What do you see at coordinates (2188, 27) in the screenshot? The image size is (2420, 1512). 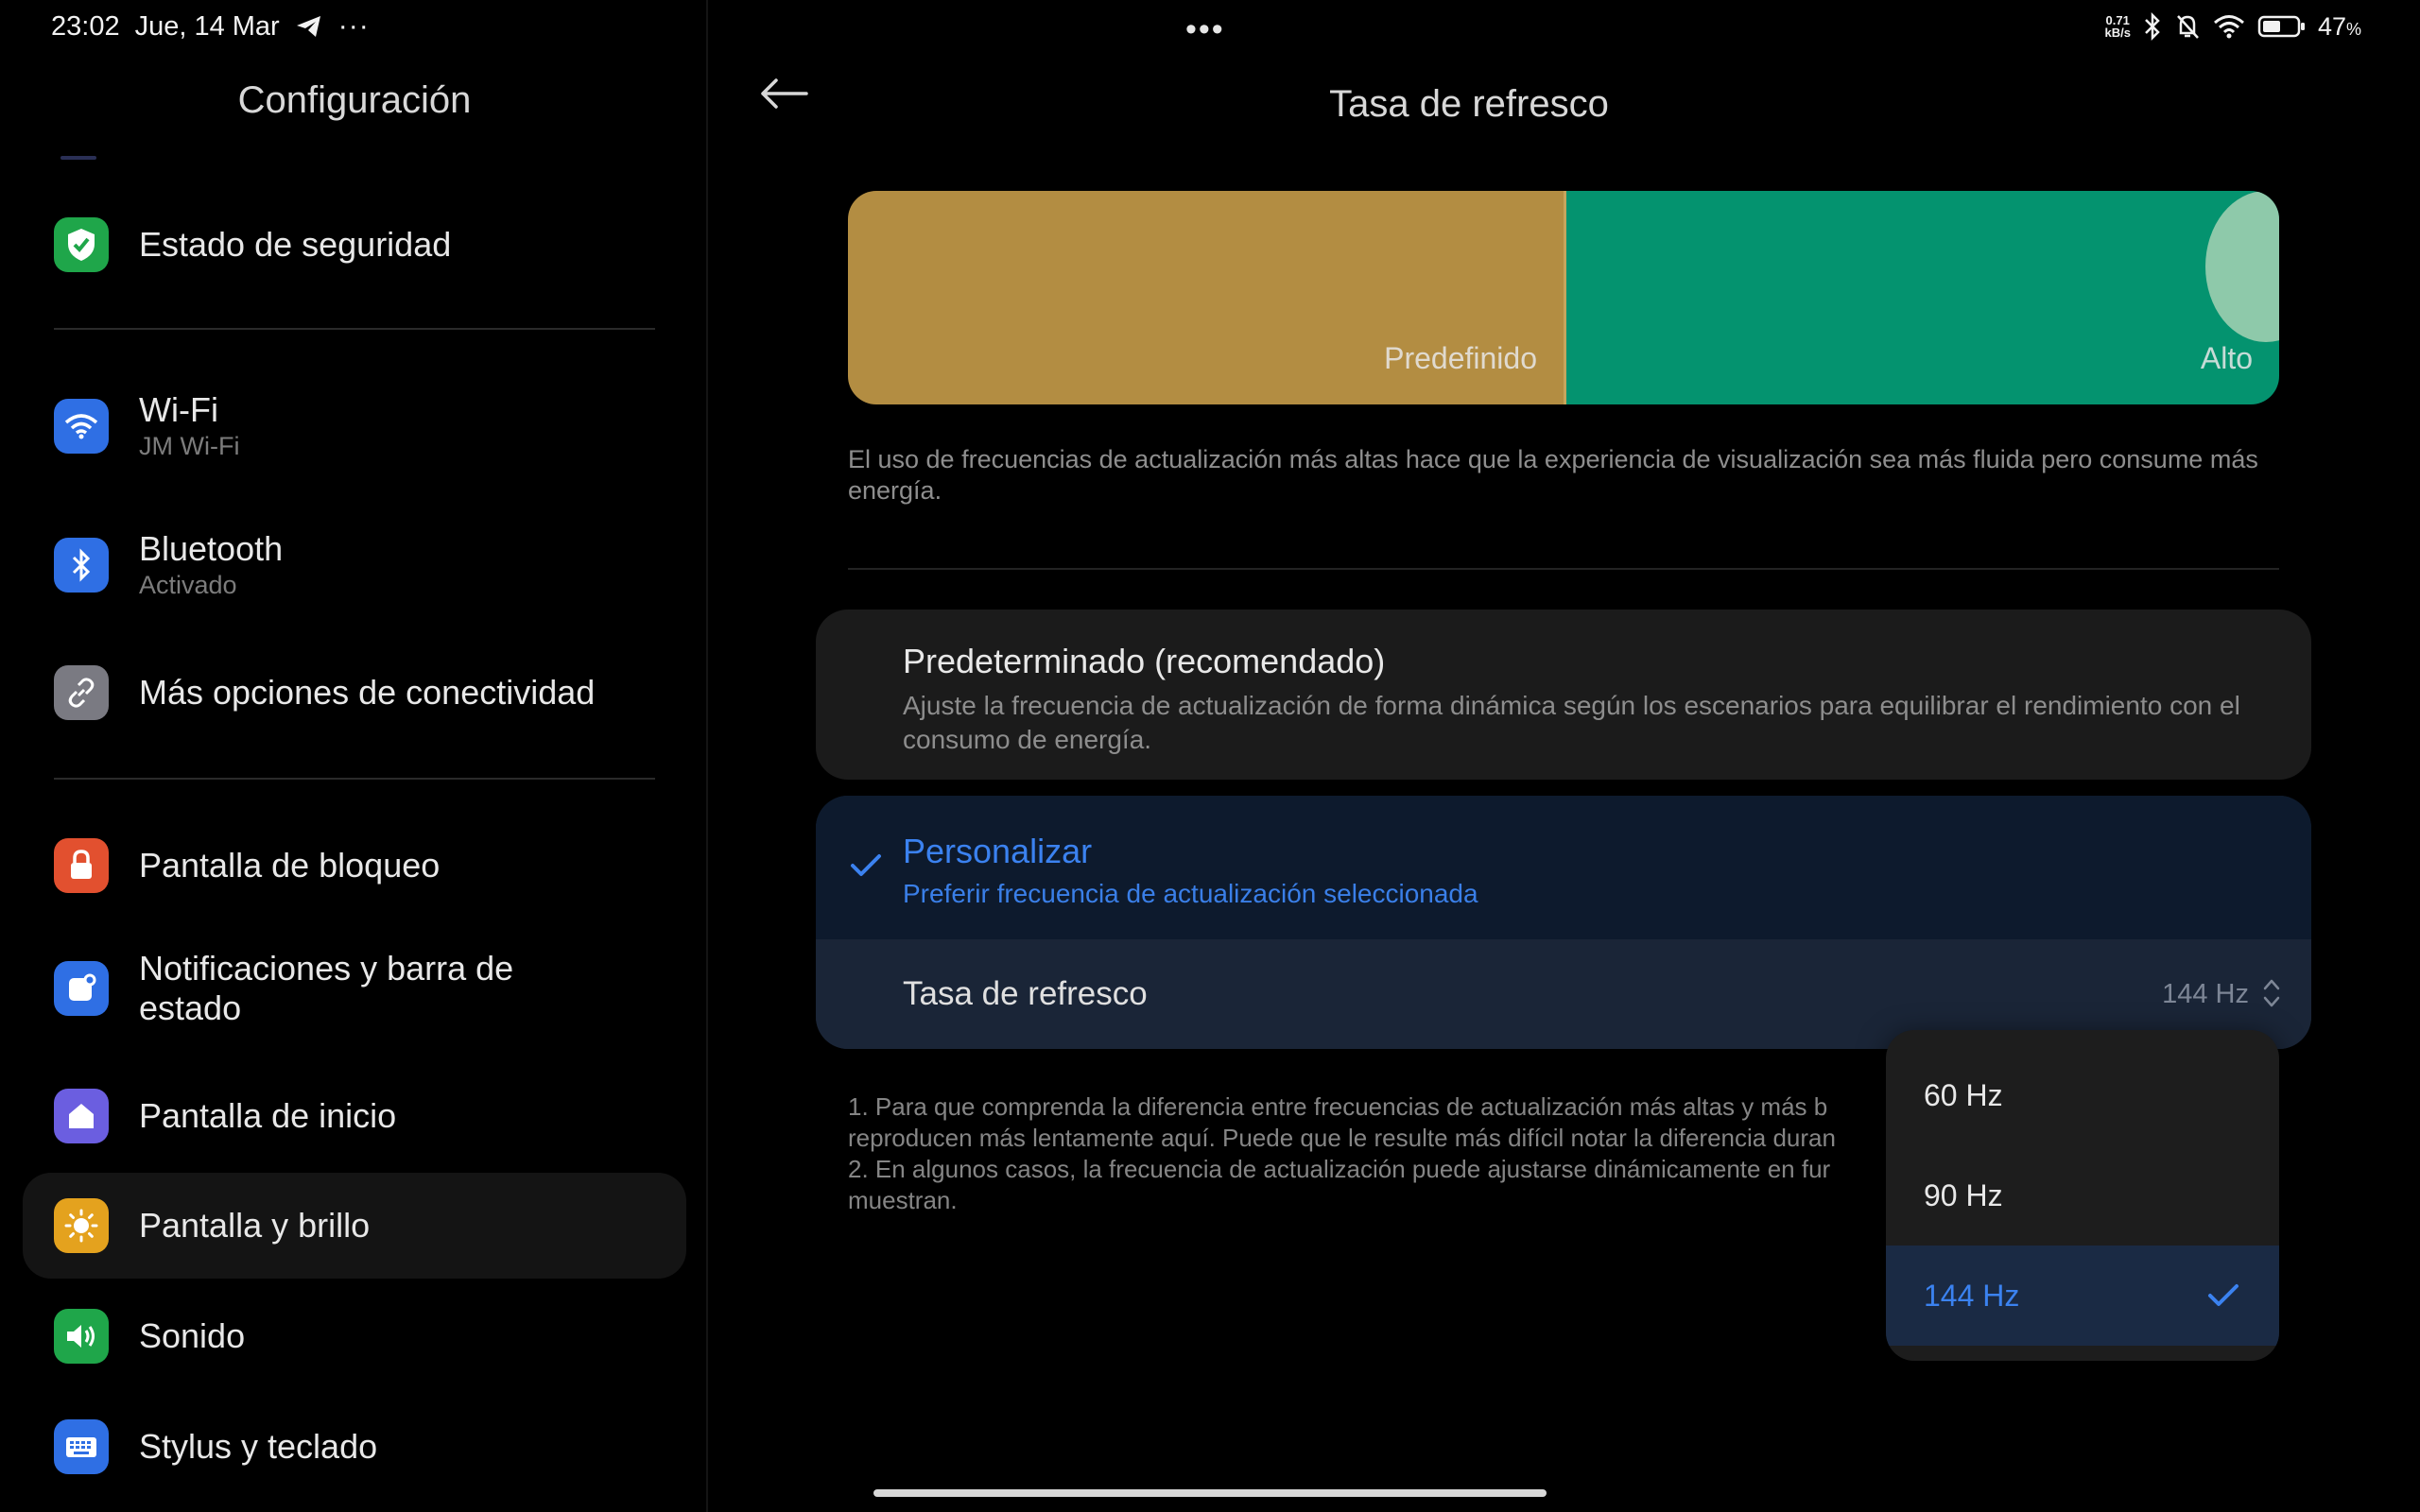 I see `mute-icon` at bounding box center [2188, 27].